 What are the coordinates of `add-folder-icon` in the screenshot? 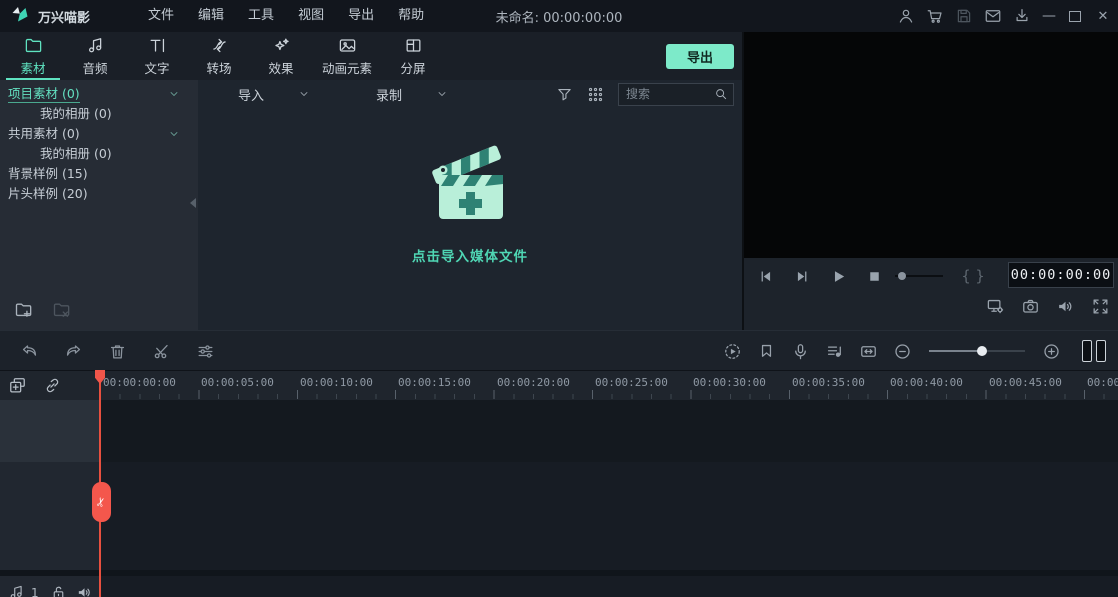 It's located at (24, 310).